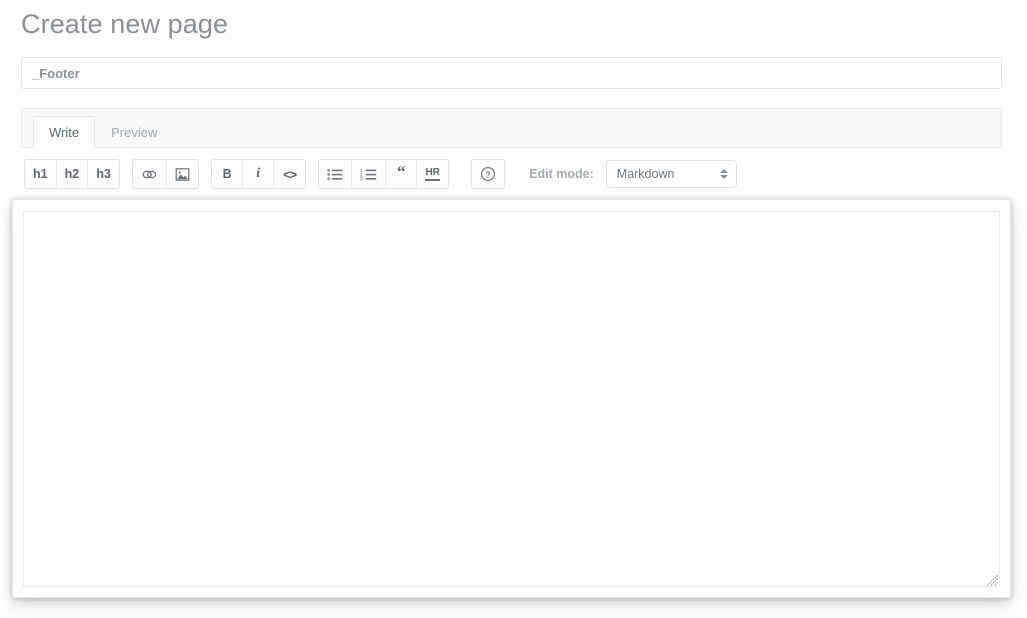 This screenshot has width=1027, height=618. I want to click on page-title-input, so click(511, 73).